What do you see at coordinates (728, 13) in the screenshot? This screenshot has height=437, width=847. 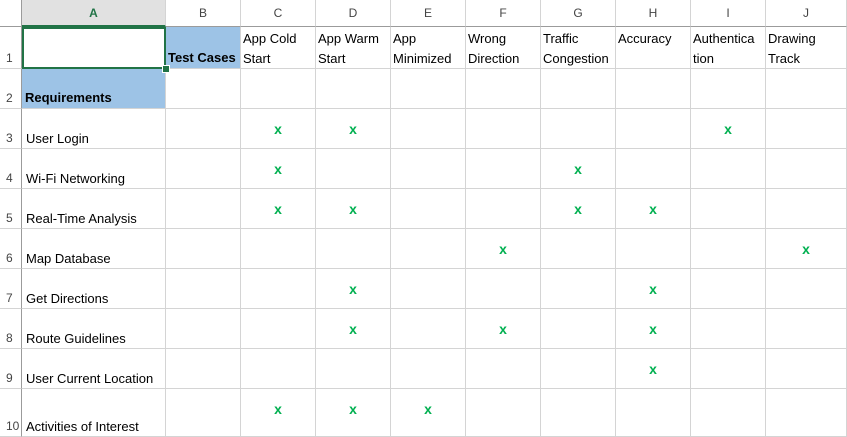 I see `column-header-i: I` at bounding box center [728, 13].